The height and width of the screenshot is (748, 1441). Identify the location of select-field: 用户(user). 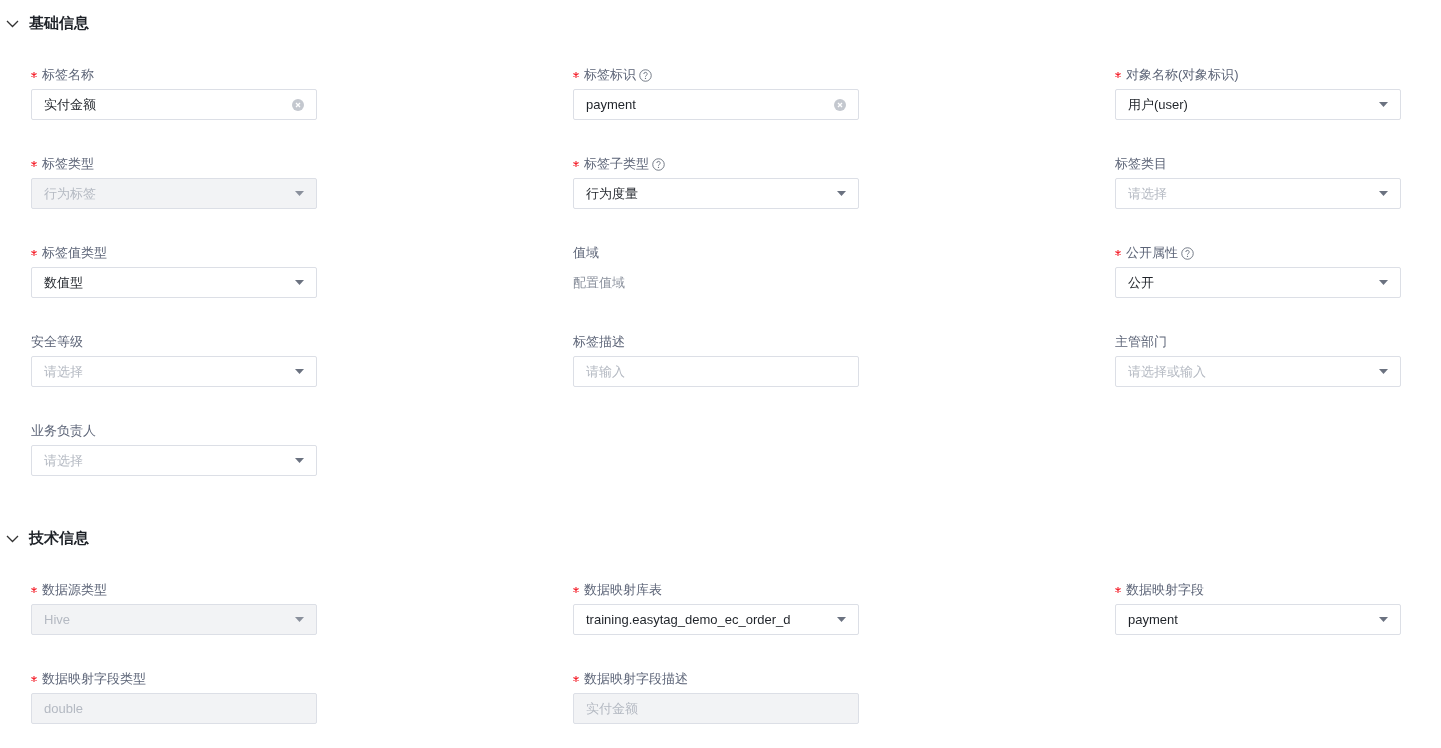
(1258, 104).